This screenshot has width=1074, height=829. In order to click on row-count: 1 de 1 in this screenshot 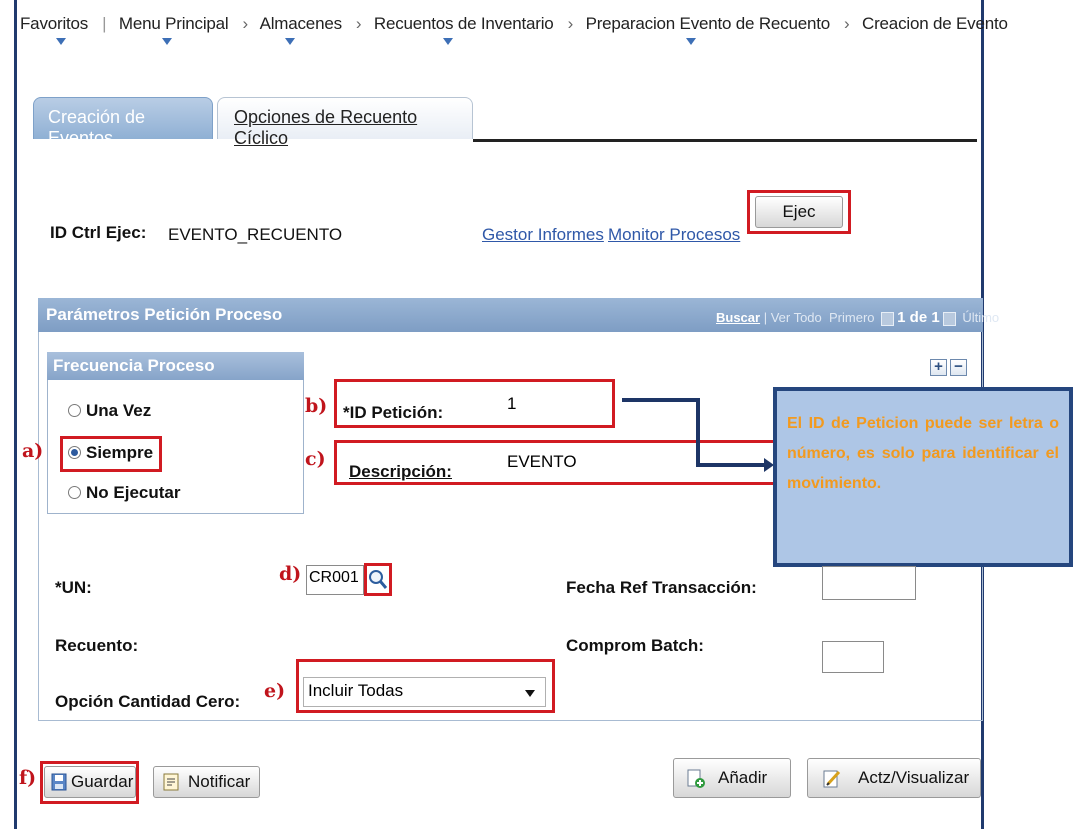, I will do `click(918, 317)`.